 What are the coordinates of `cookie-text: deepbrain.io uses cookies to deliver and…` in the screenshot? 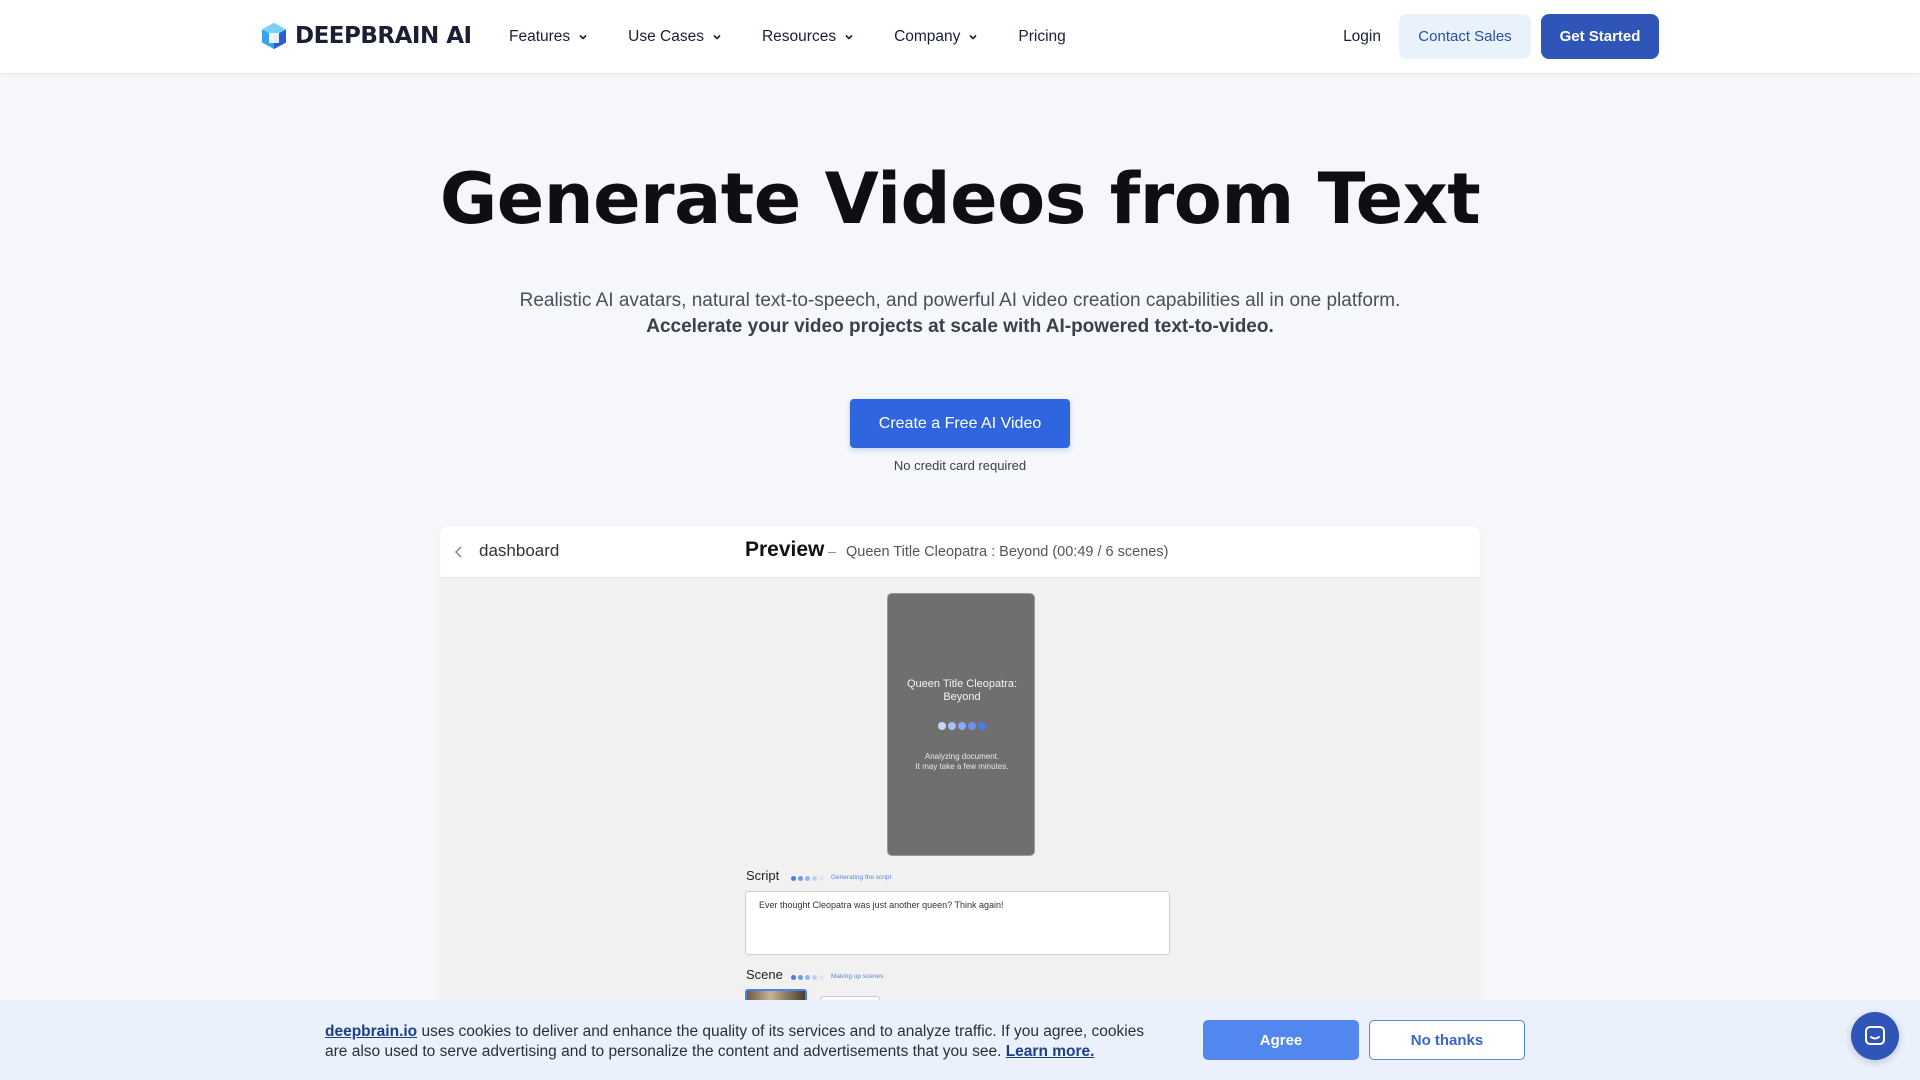 It's located at (745, 1042).